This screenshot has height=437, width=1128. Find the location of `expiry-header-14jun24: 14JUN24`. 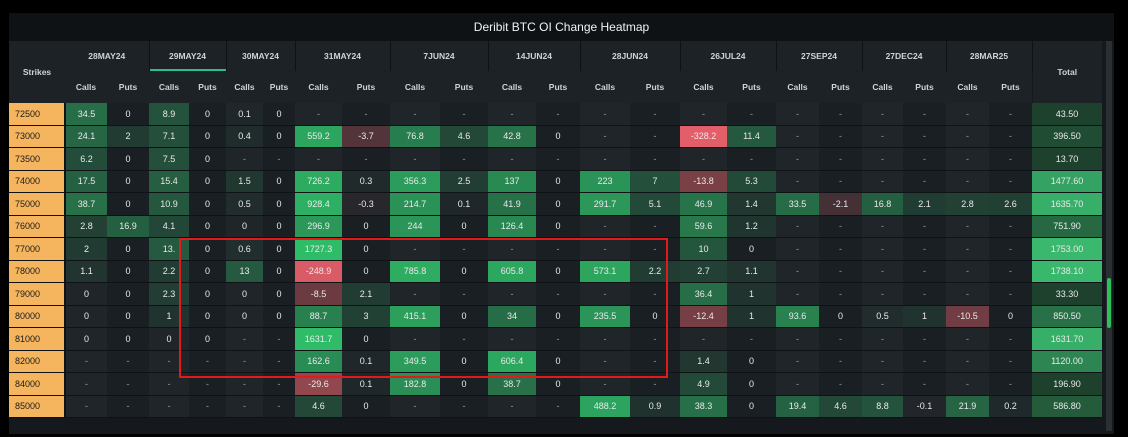

expiry-header-14jun24: 14JUN24 is located at coordinates (534, 56).